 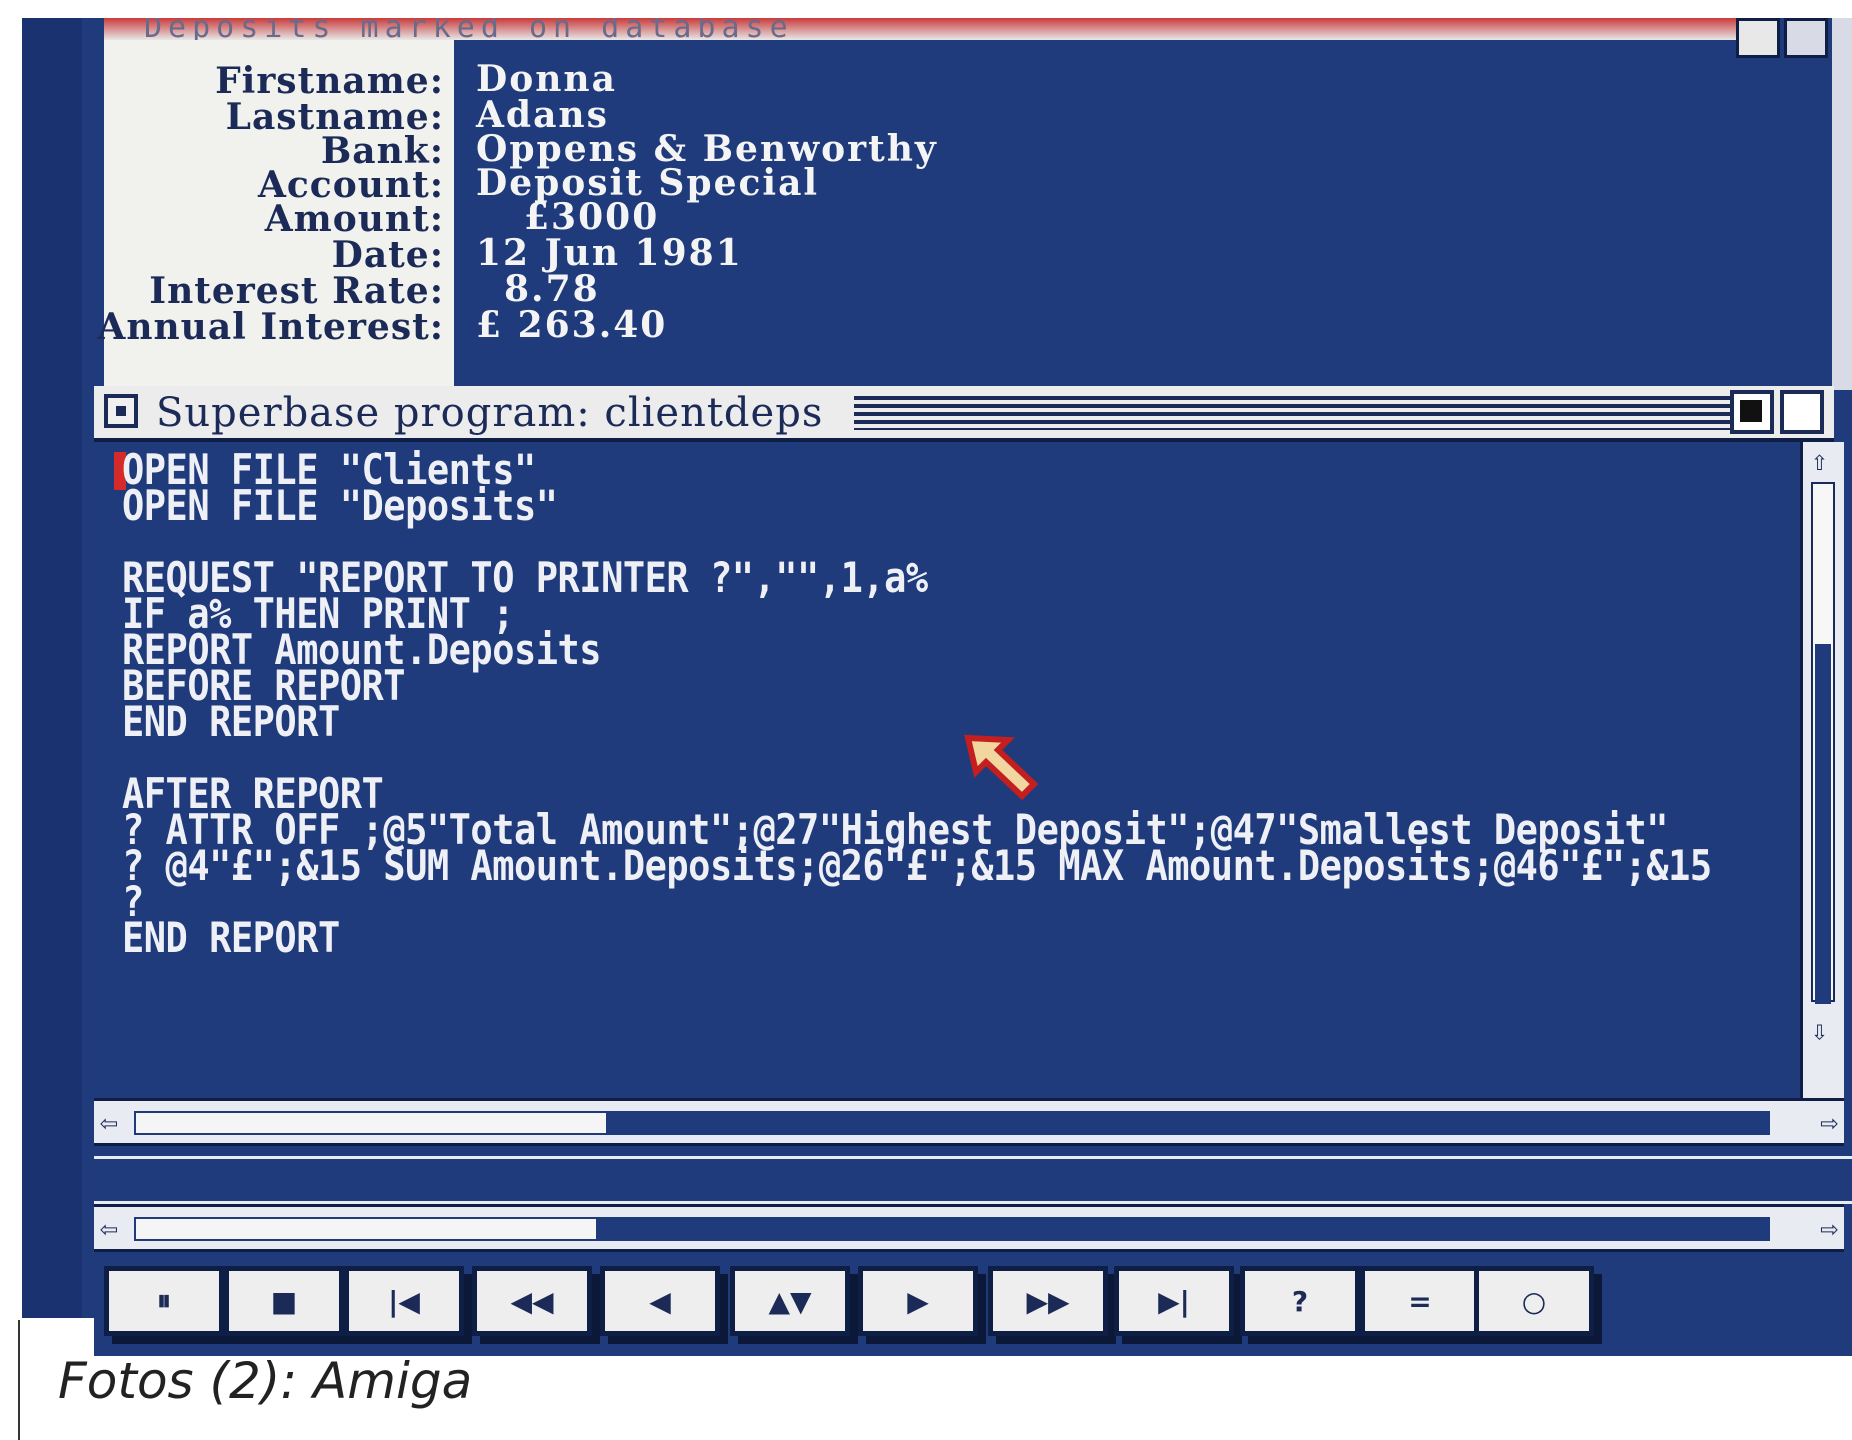 What do you see at coordinates (1001, 767) in the screenshot?
I see `mouse-pointer-icon` at bounding box center [1001, 767].